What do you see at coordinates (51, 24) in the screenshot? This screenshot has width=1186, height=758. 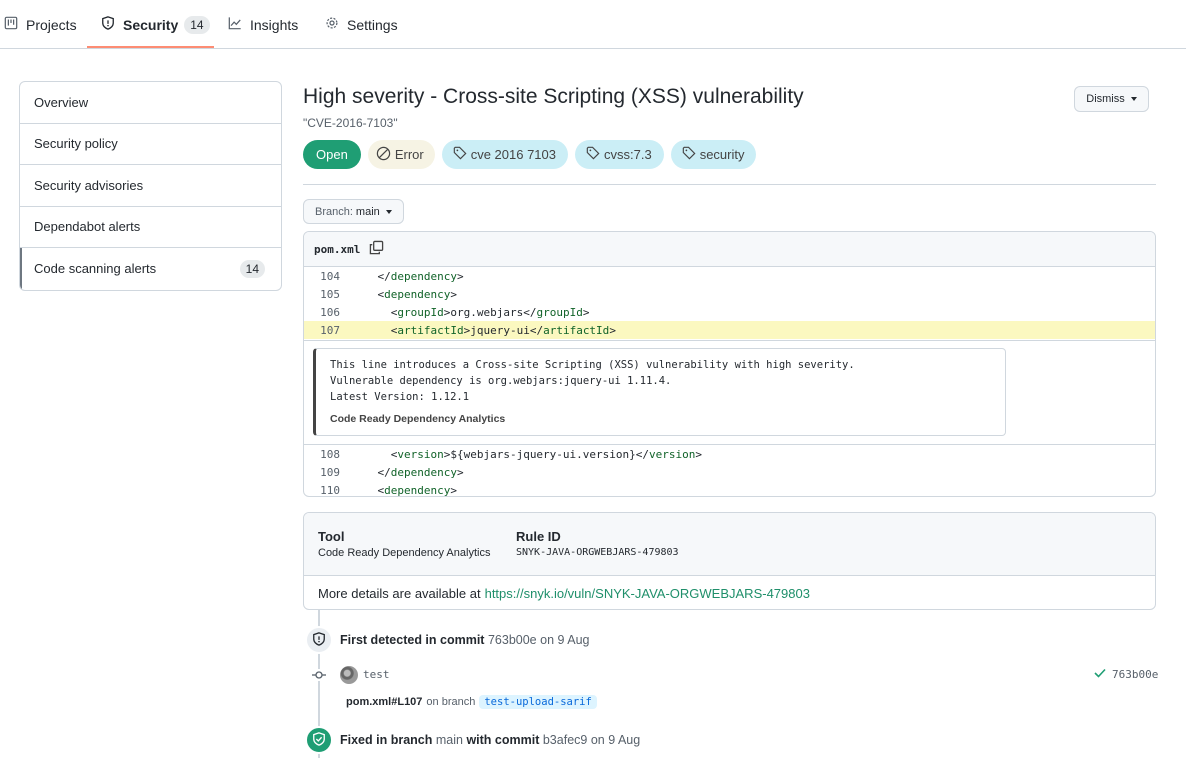 I see `tab-label: Projects` at bounding box center [51, 24].